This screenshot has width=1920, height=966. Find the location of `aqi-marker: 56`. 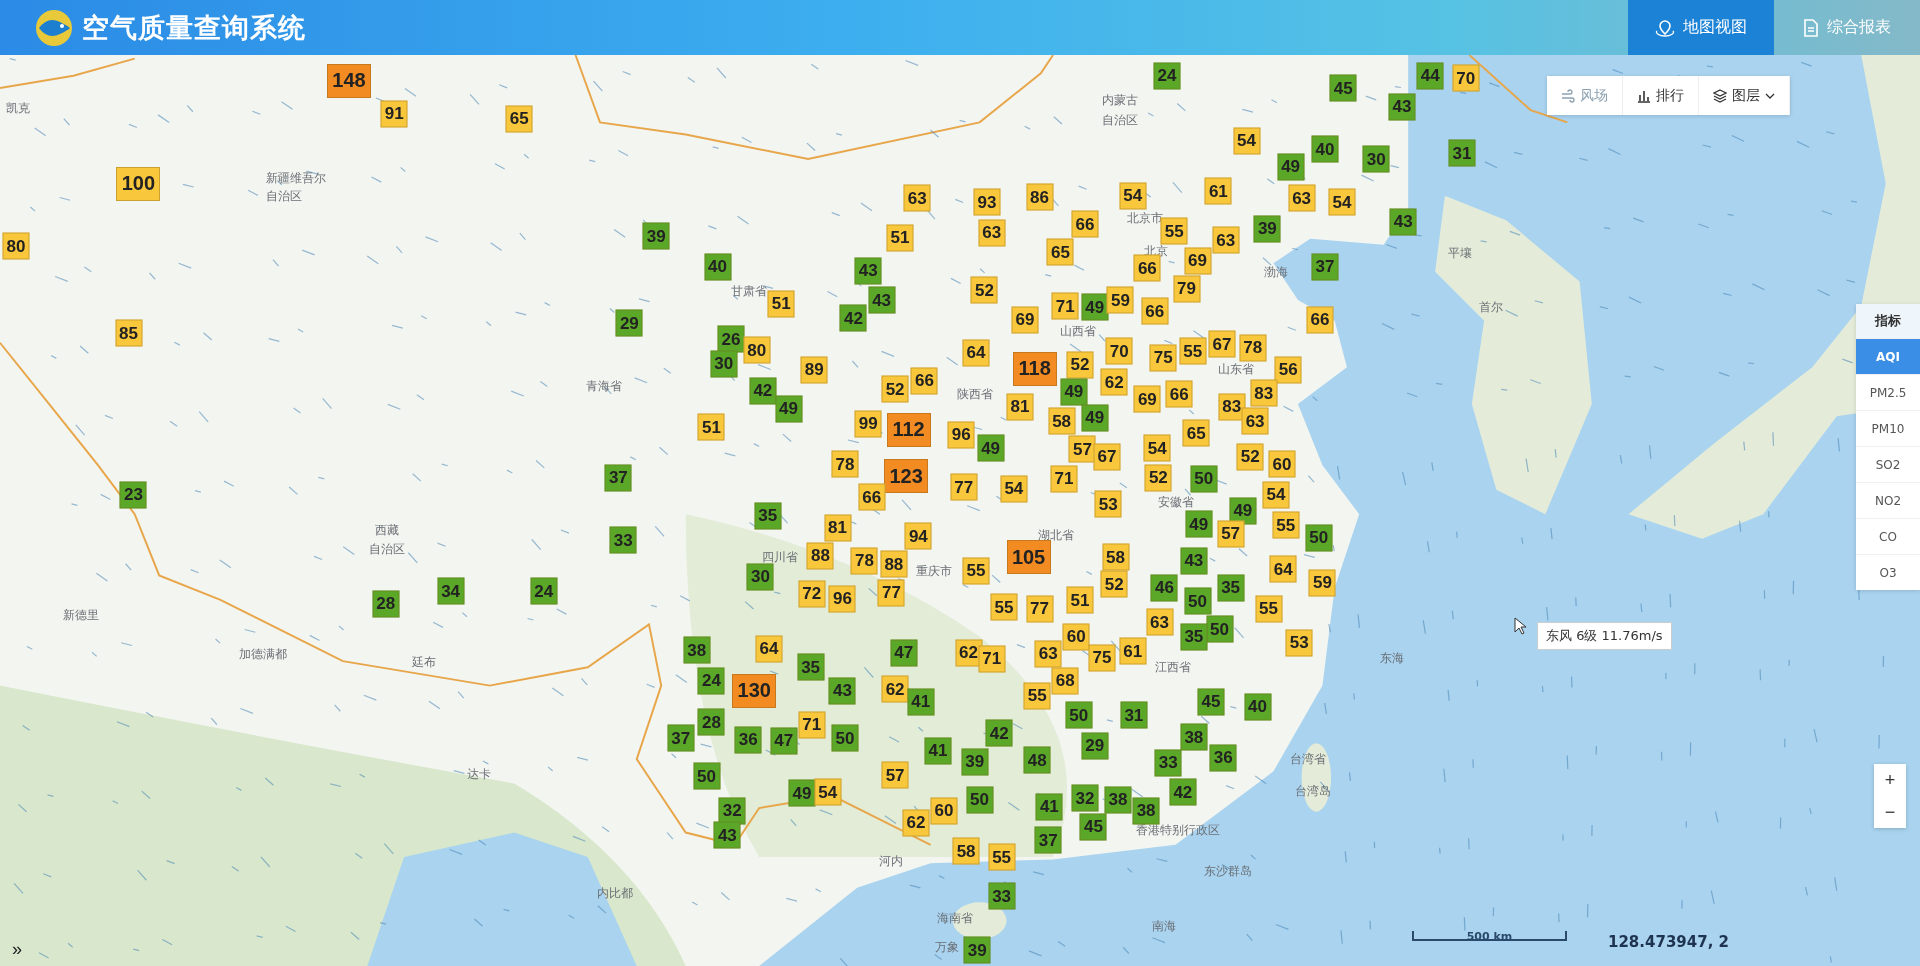

aqi-marker: 56 is located at coordinates (1288, 370).